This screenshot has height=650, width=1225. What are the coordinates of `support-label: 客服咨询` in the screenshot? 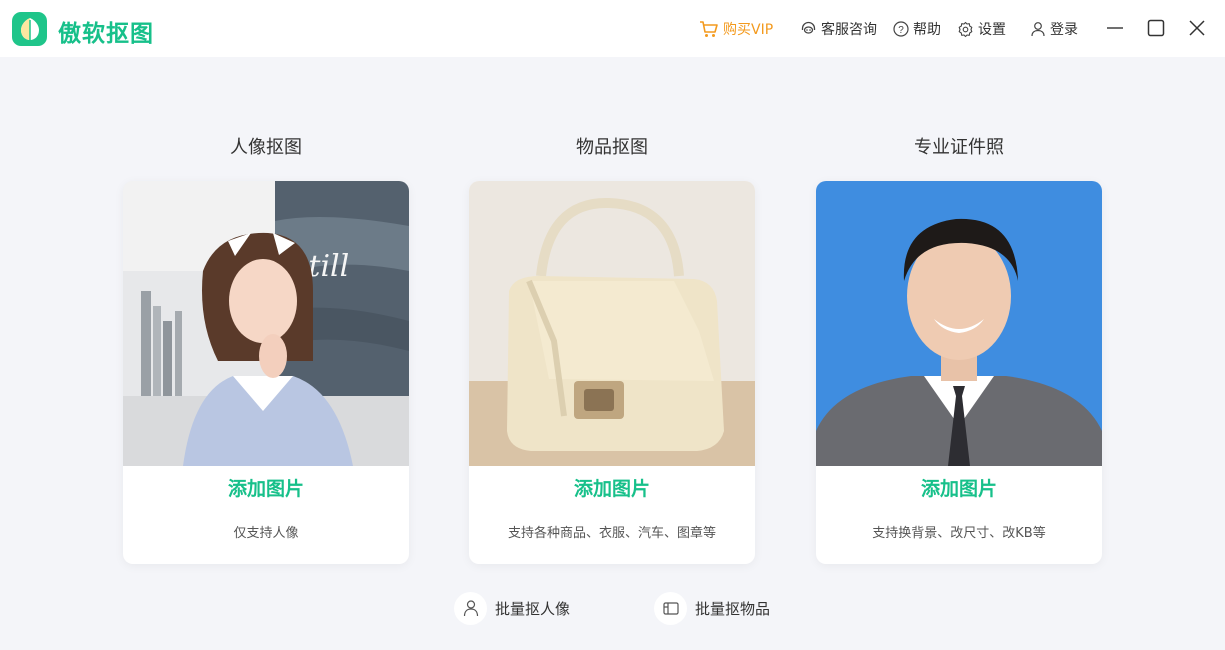 It's located at (849, 30).